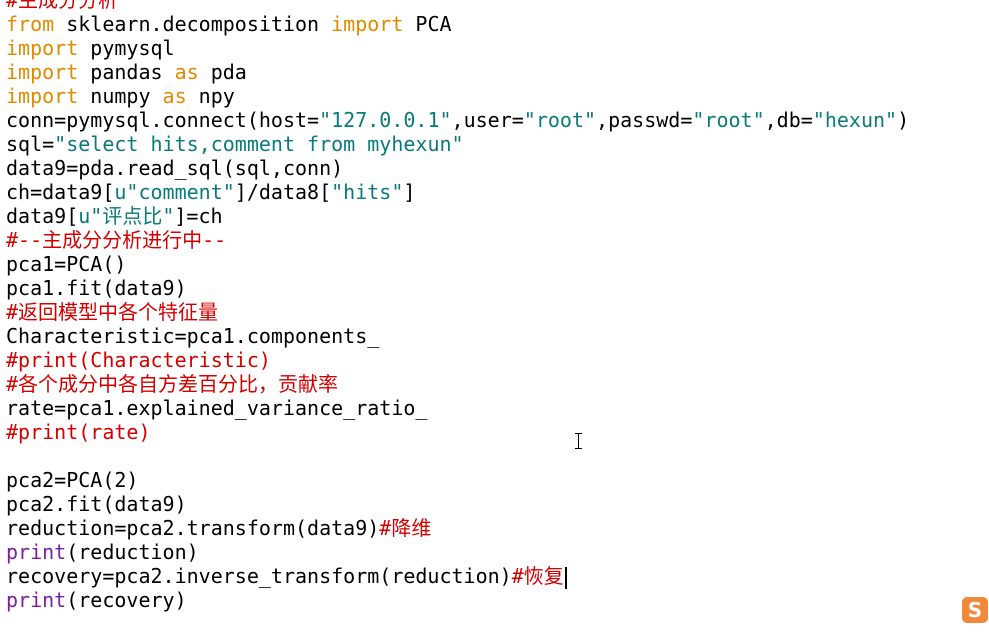 The width and height of the screenshot is (989, 637). What do you see at coordinates (409, 192) in the screenshot?
I see `code-token: ]` at bounding box center [409, 192].